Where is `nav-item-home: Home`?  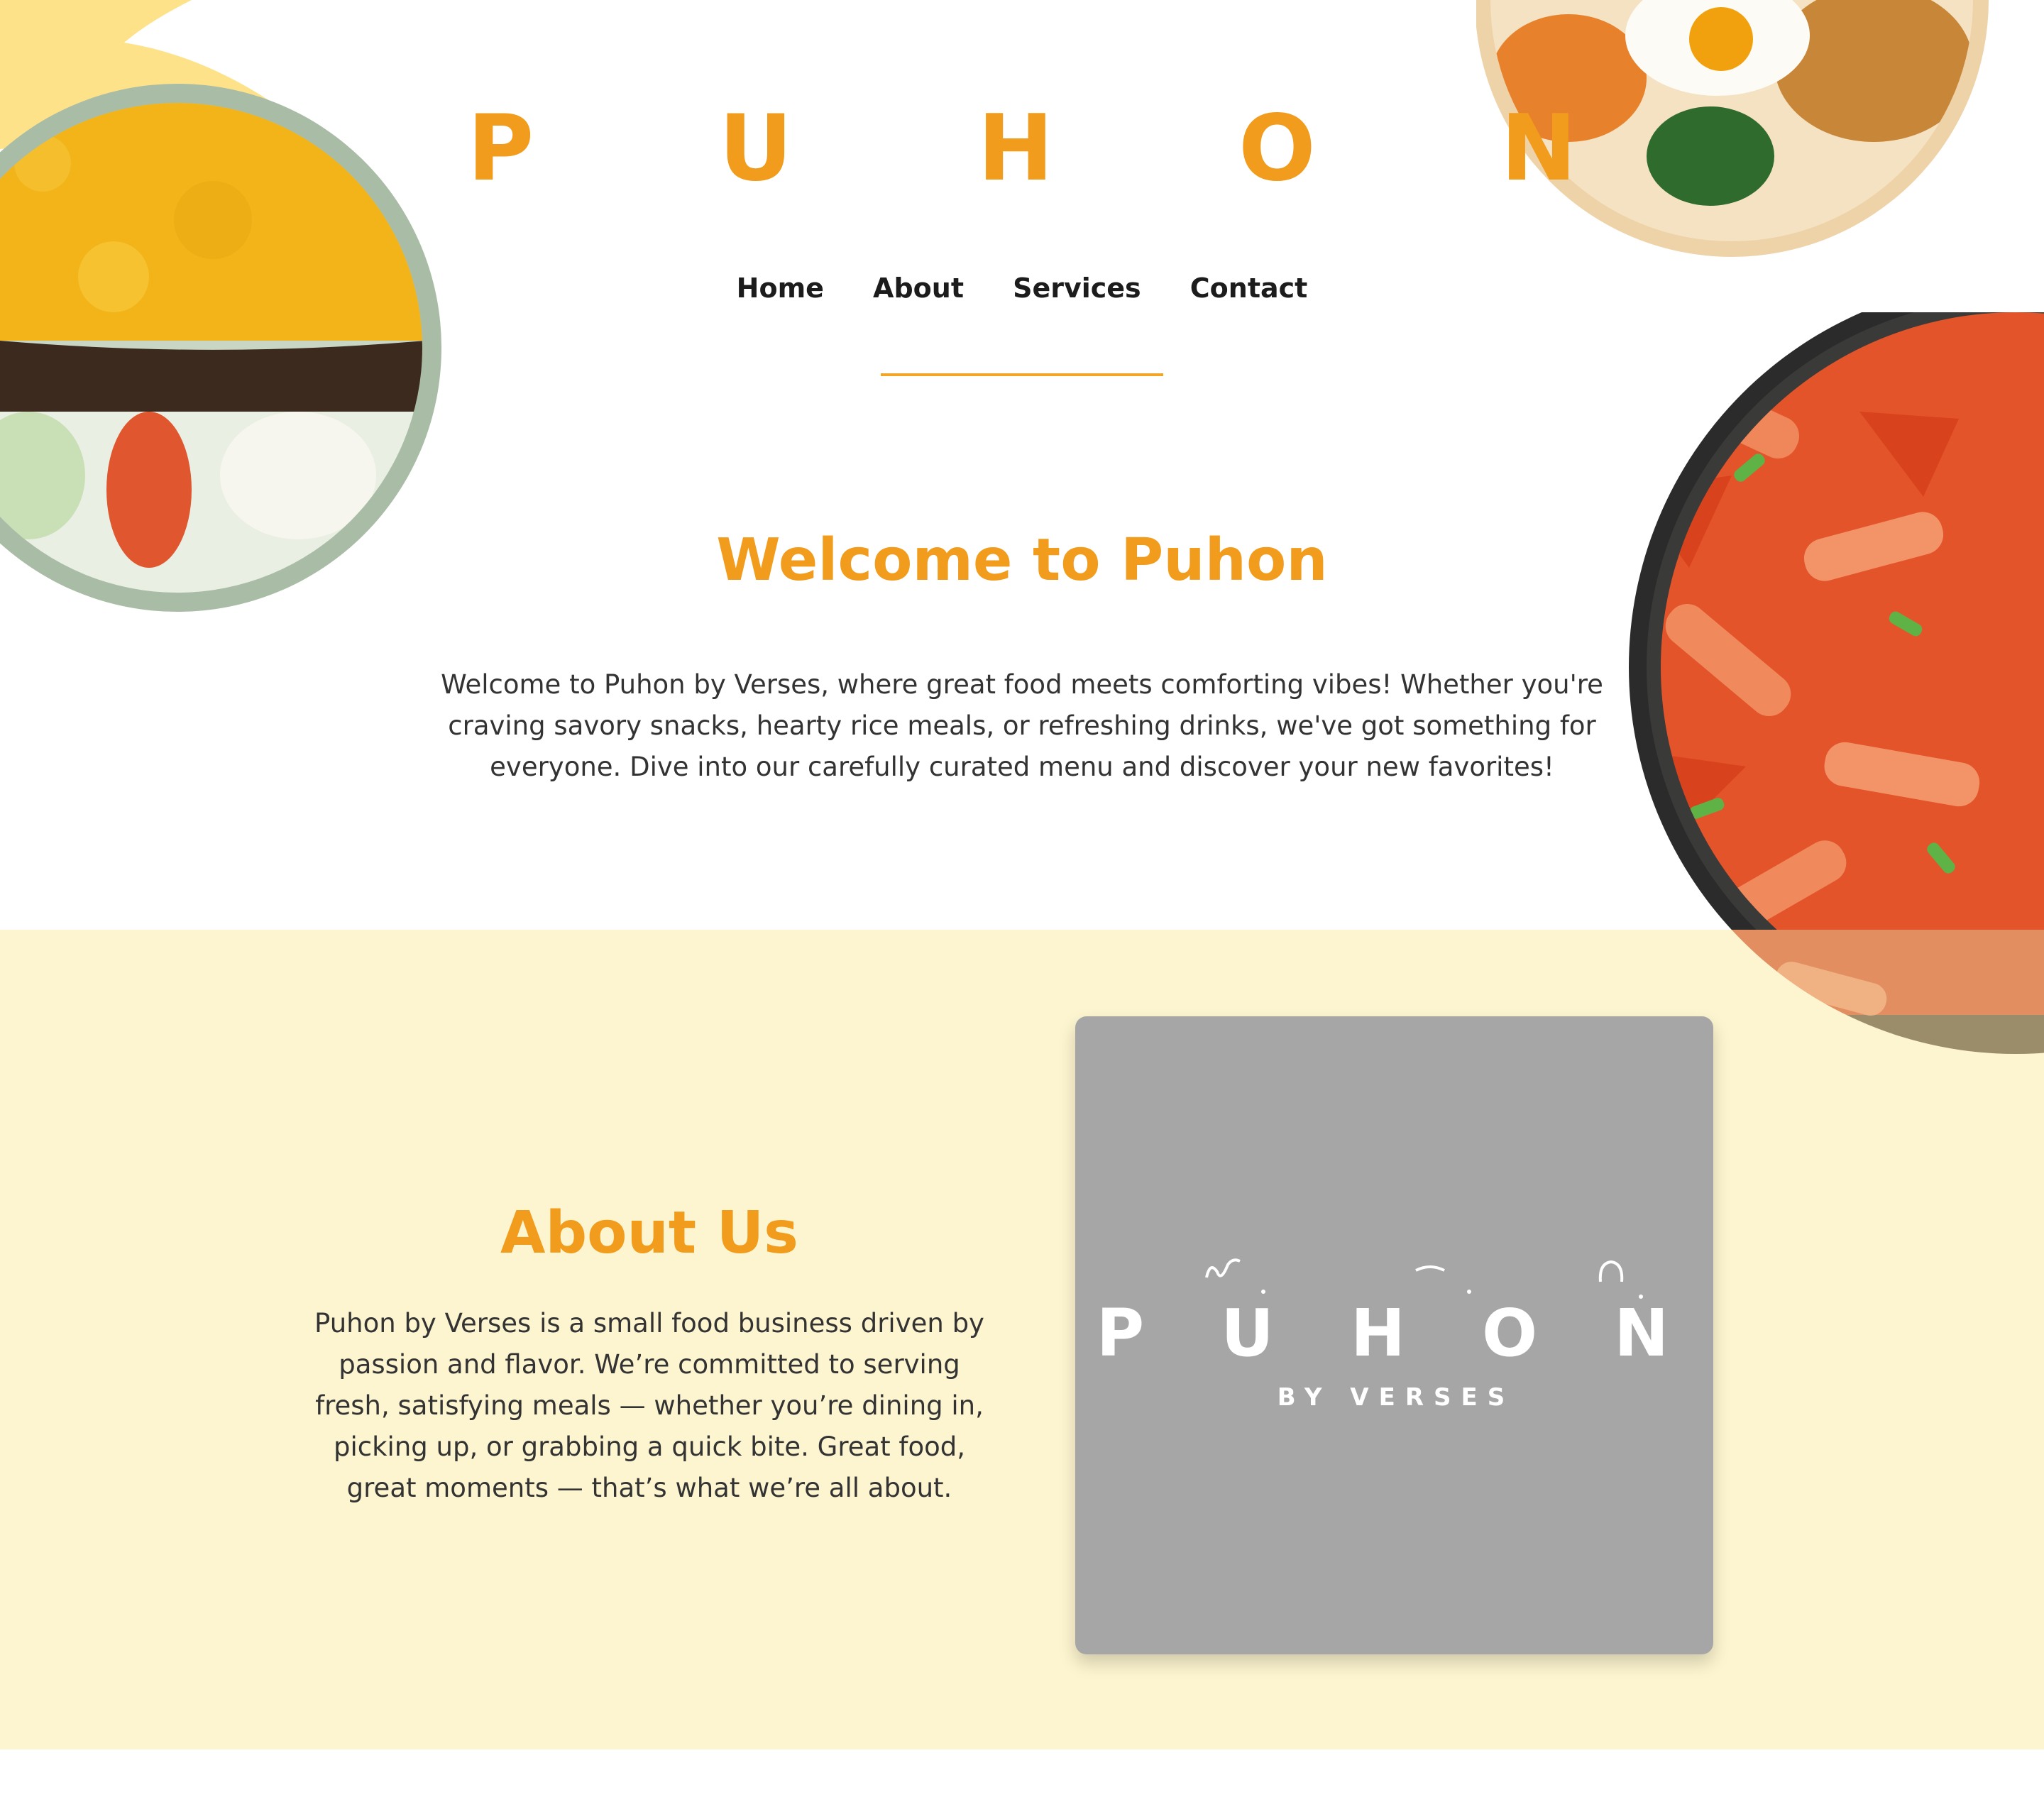
nav-item-home: Home is located at coordinates (780, 288).